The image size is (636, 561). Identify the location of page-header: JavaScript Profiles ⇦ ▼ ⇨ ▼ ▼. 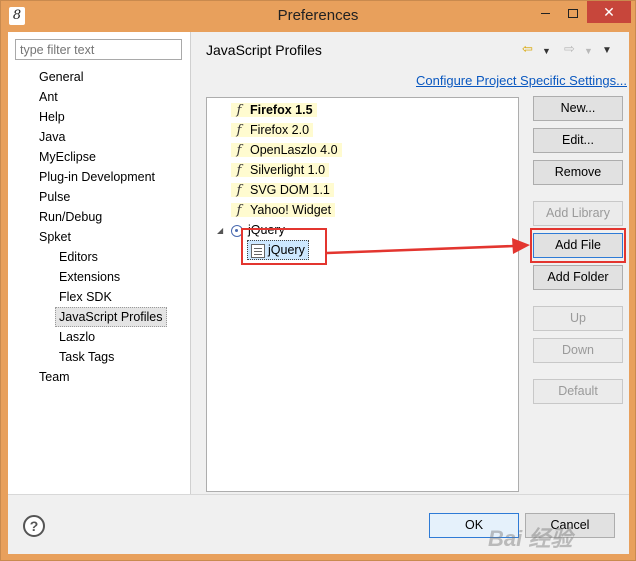
(410, 48).